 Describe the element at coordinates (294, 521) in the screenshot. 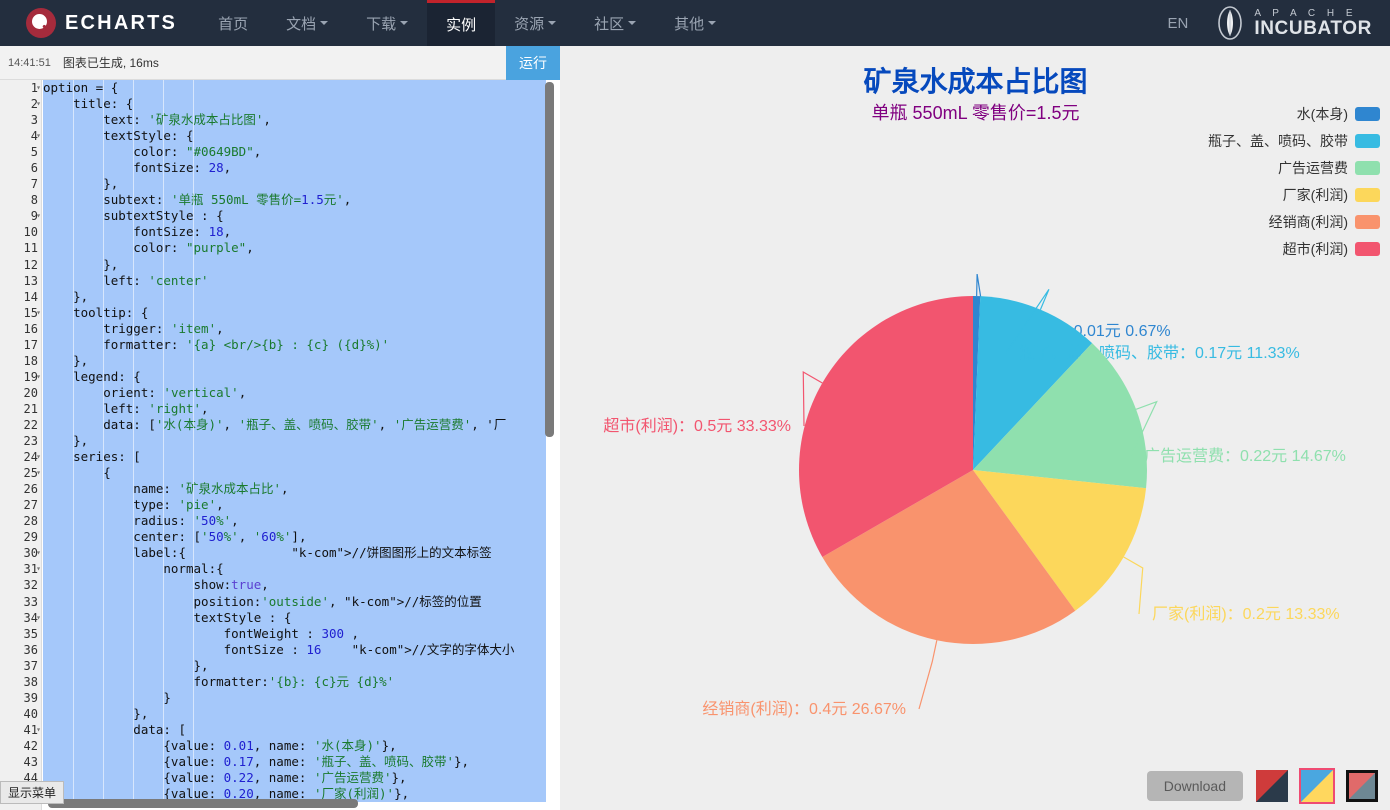

I see `code-line: radius: '50%',` at that location.